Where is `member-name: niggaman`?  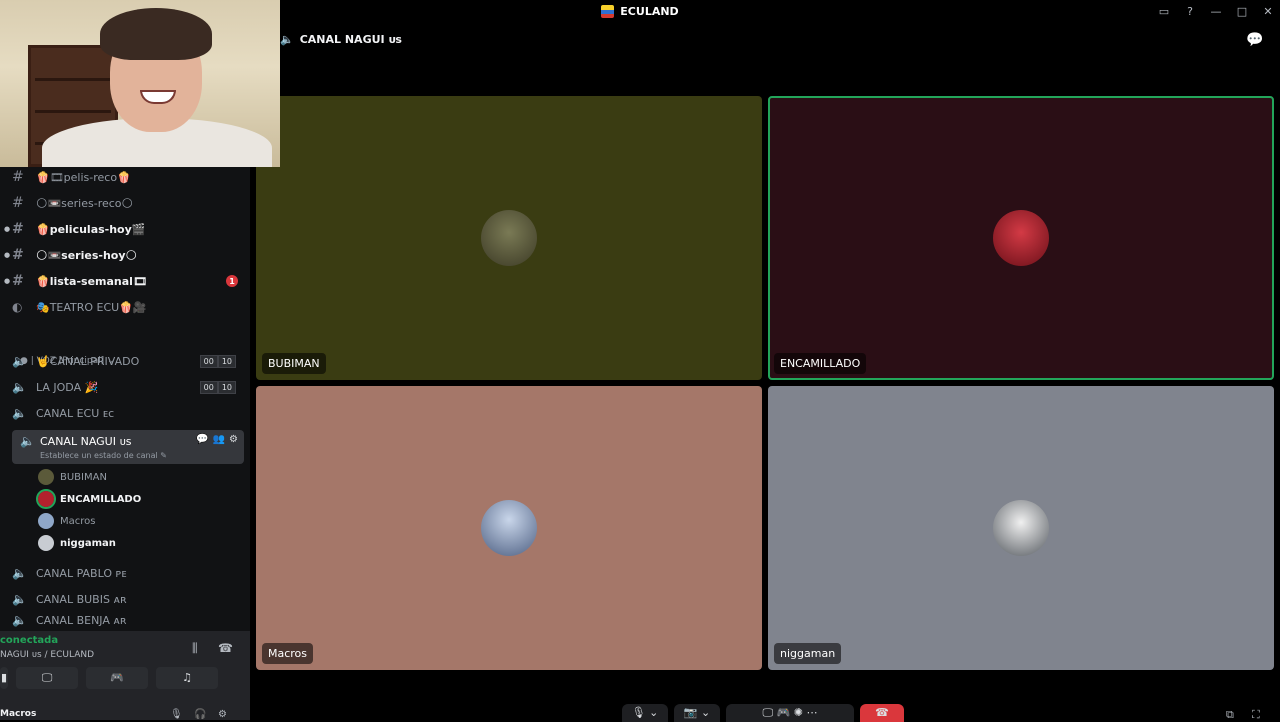
member-name: niggaman is located at coordinates (88, 543).